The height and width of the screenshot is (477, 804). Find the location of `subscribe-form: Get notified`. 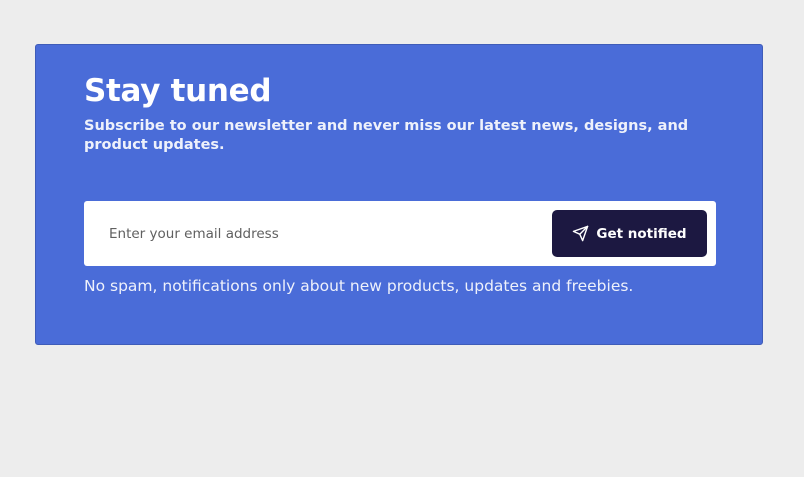

subscribe-form: Get notified is located at coordinates (400, 233).